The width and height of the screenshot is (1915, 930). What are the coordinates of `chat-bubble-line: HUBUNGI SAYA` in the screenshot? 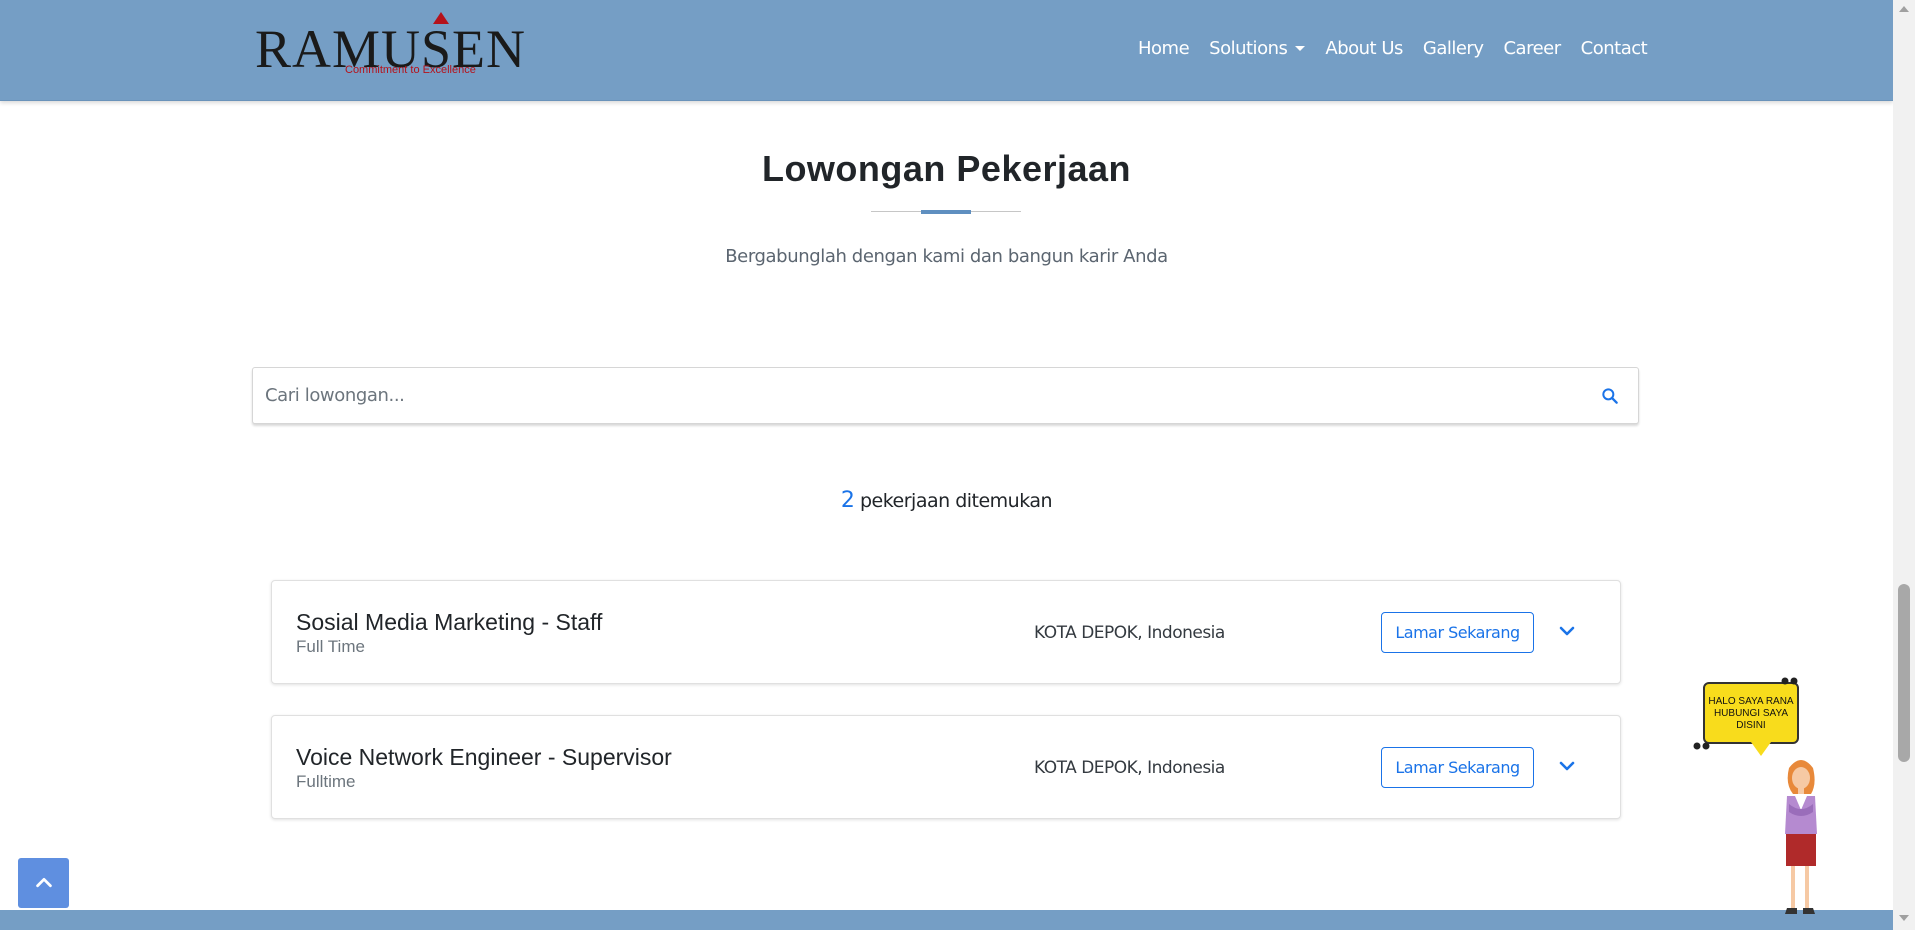 It's located at (1751, 713).